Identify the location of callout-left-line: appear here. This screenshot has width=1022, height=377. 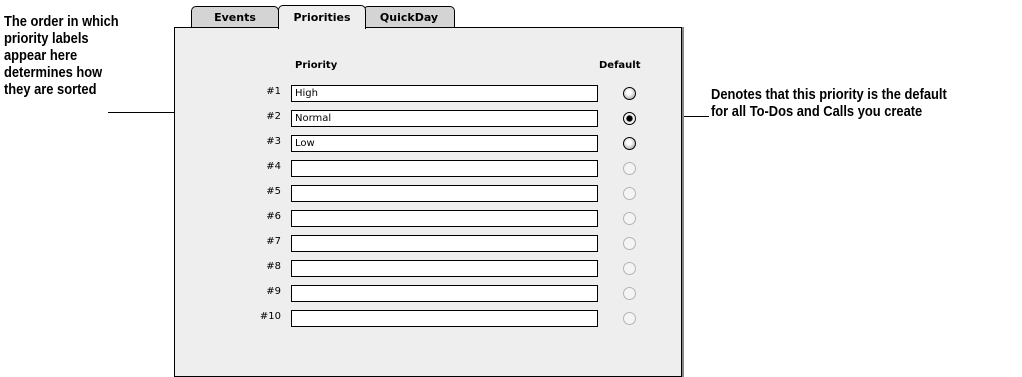
(41, 55).